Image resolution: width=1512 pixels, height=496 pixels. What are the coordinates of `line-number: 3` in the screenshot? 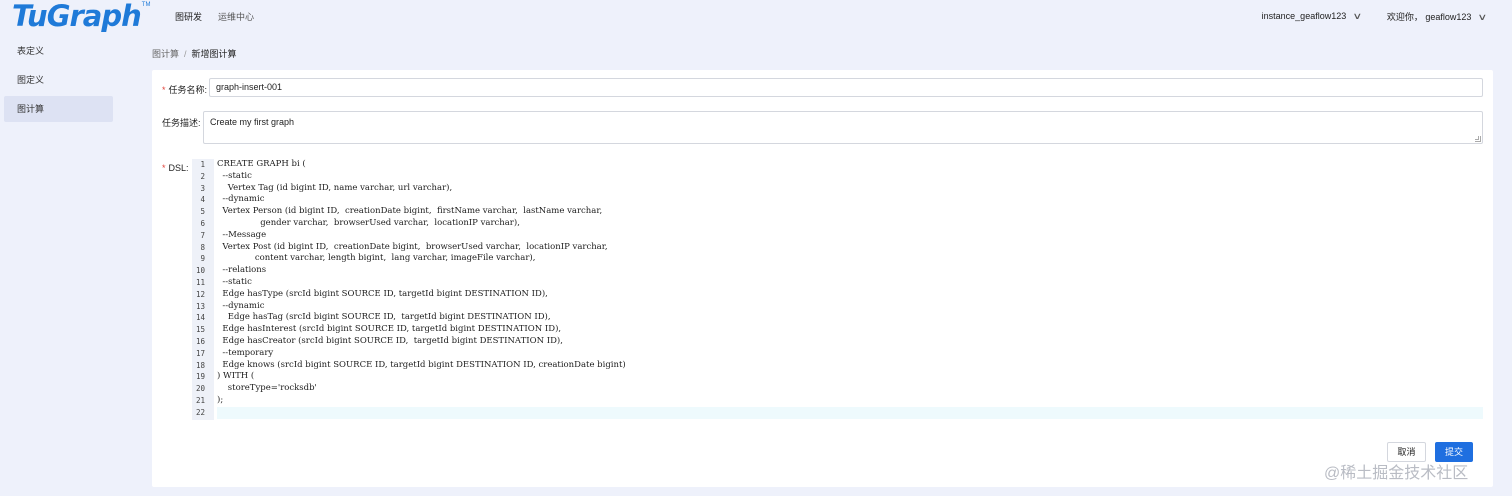 It's located at (202, 188).